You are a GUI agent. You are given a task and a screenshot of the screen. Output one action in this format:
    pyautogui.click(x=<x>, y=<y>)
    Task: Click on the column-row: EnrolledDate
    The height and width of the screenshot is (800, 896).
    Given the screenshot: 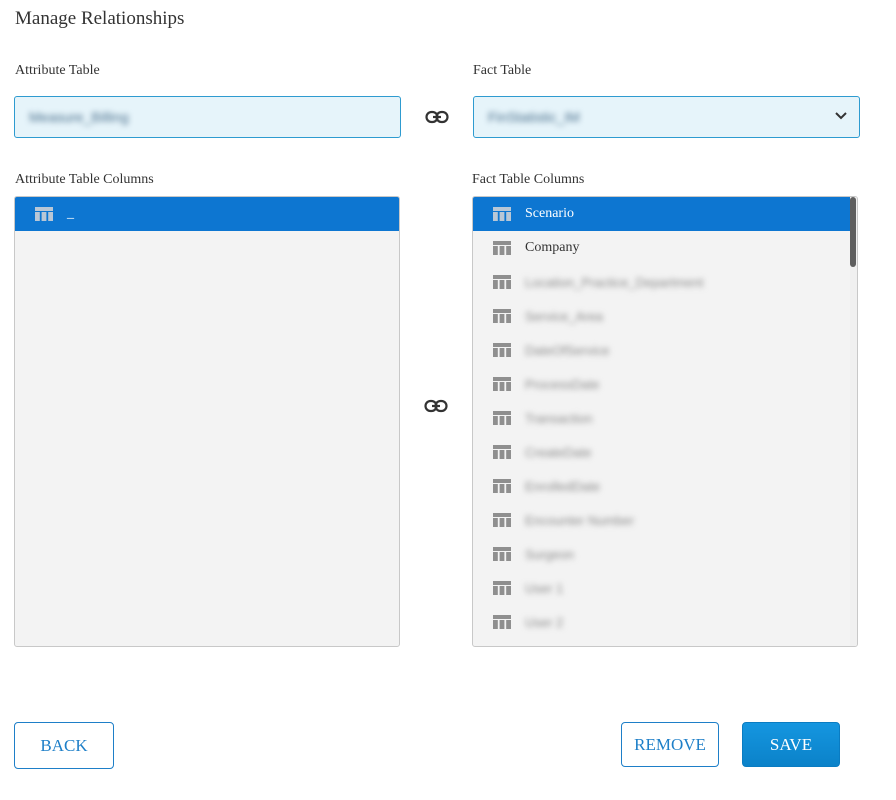 What is the action you would take?
    pyautogui.click(x=661, y=486)
    